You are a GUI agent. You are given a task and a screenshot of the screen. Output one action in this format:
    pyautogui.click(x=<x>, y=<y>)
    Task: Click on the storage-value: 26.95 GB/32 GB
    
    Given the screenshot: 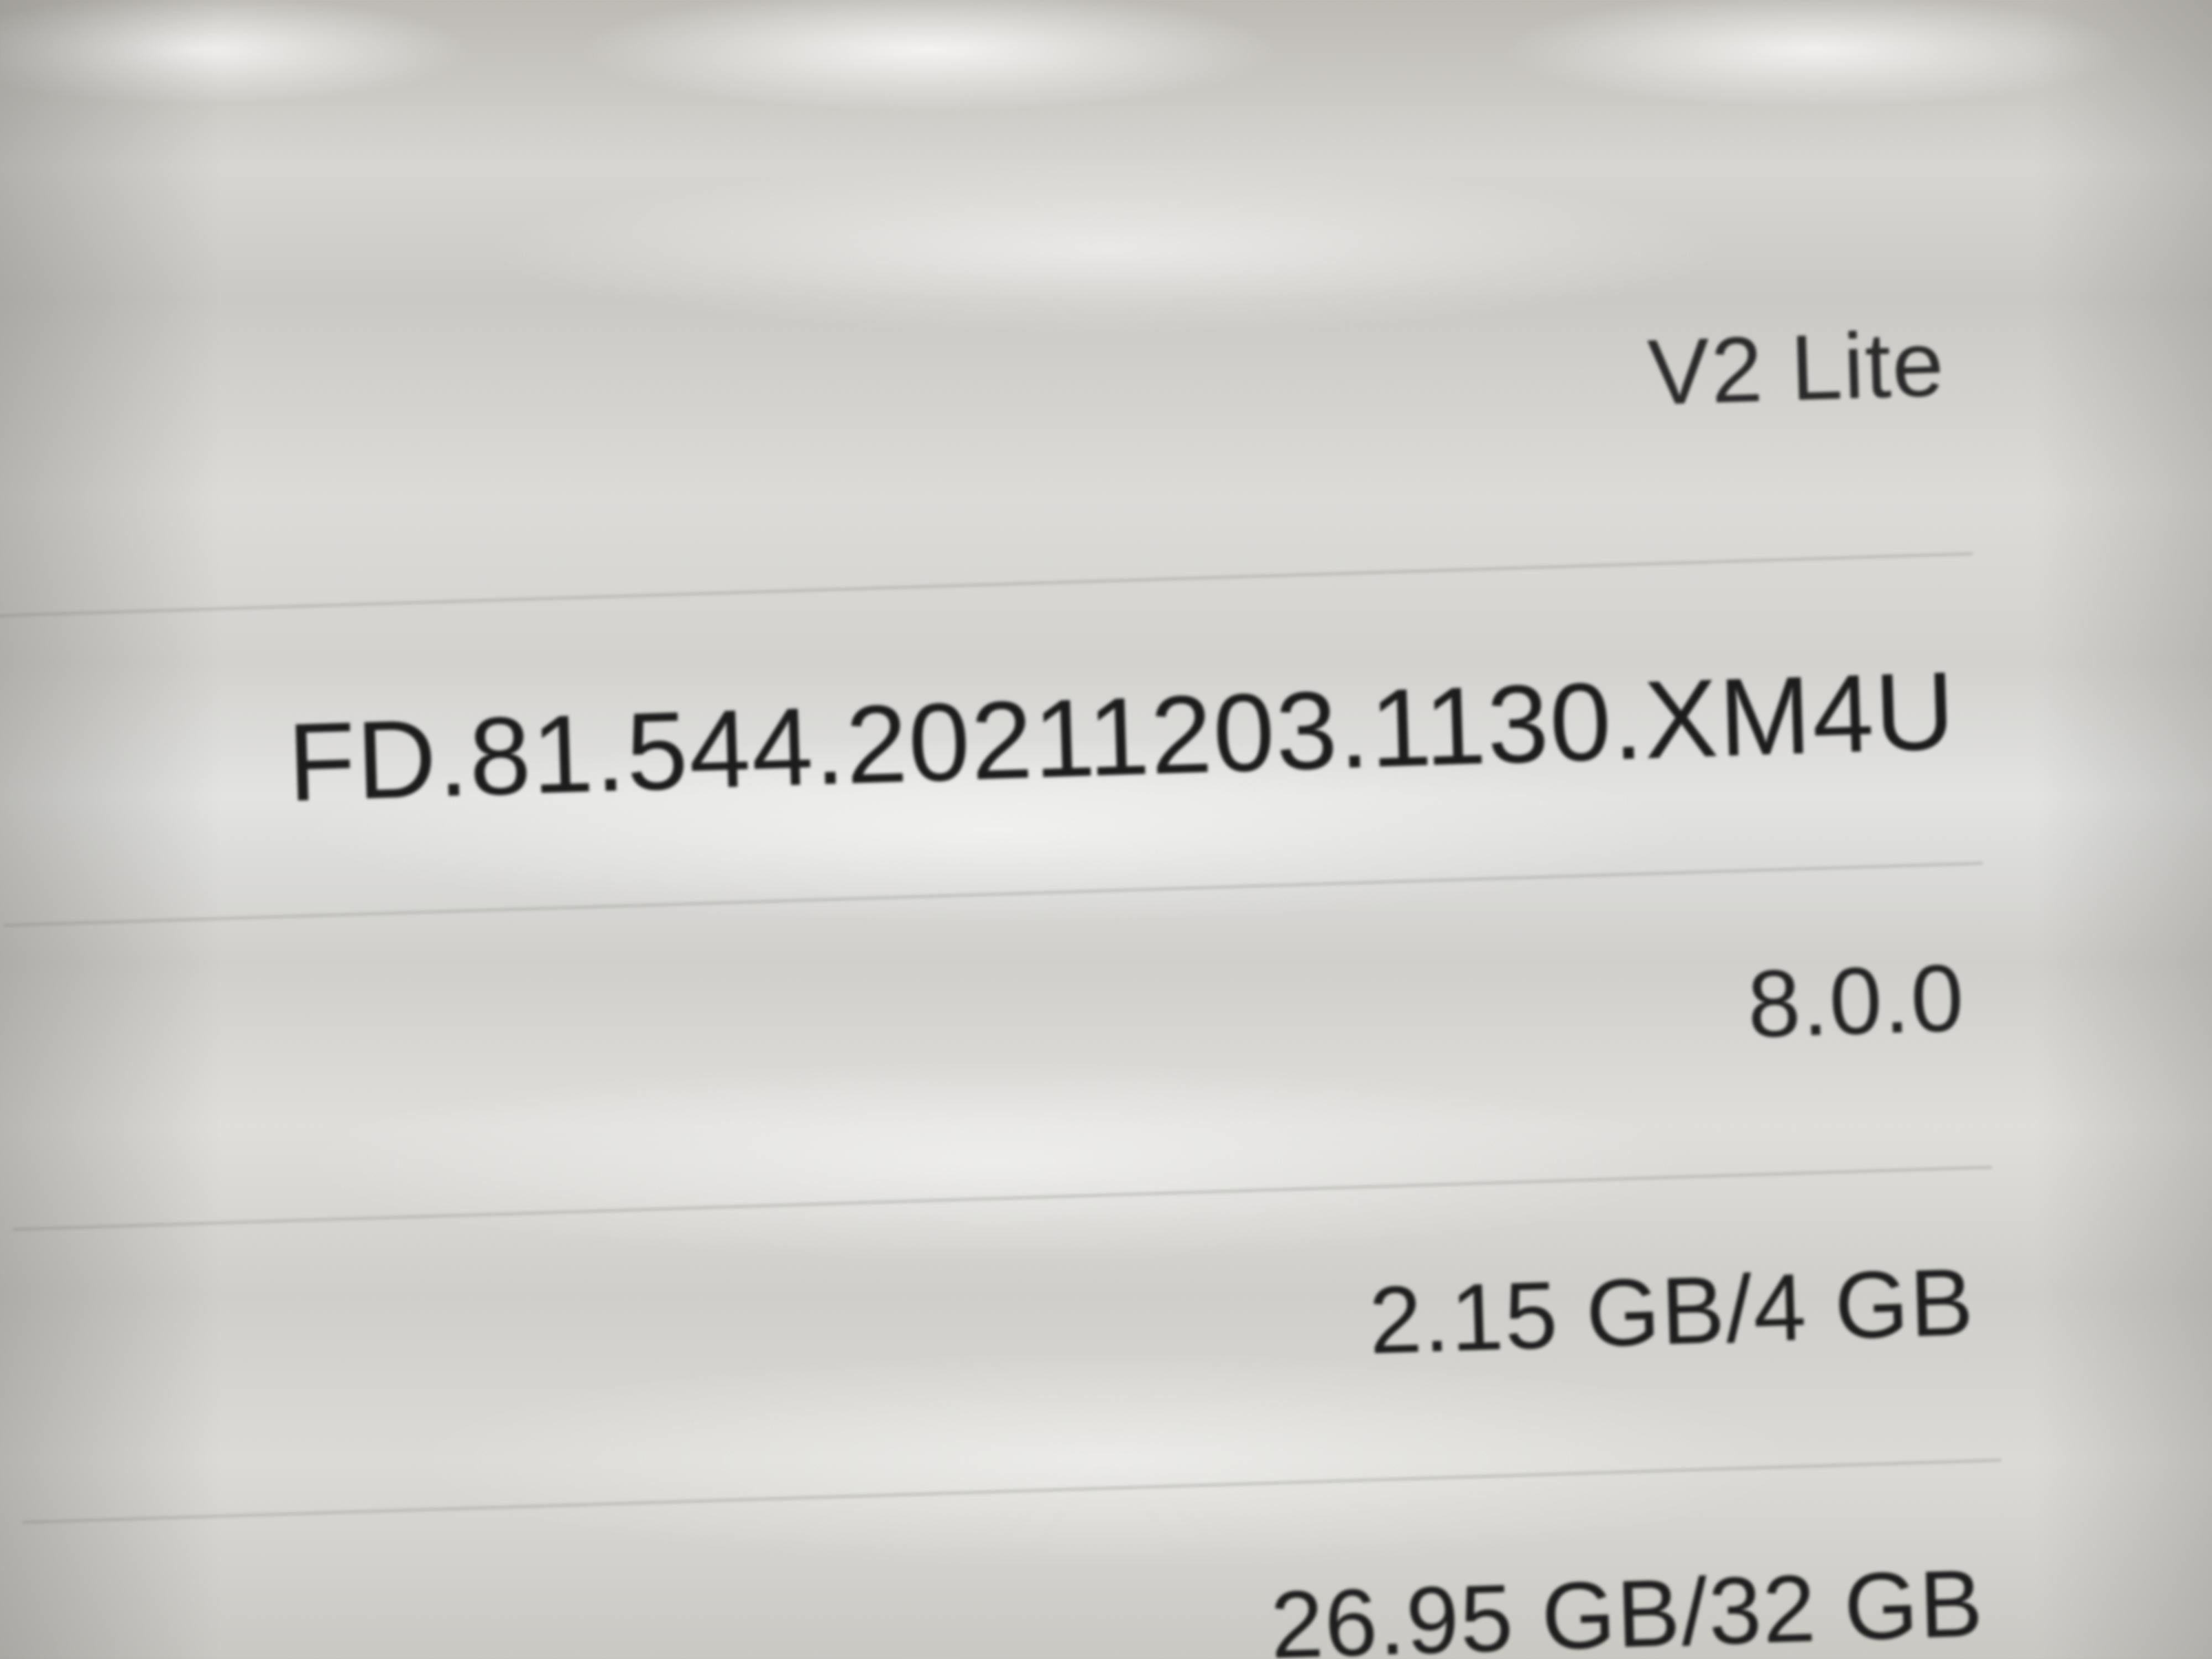 What is the action you would take?
    pyautogui.click(x=1627, y=1605)
    